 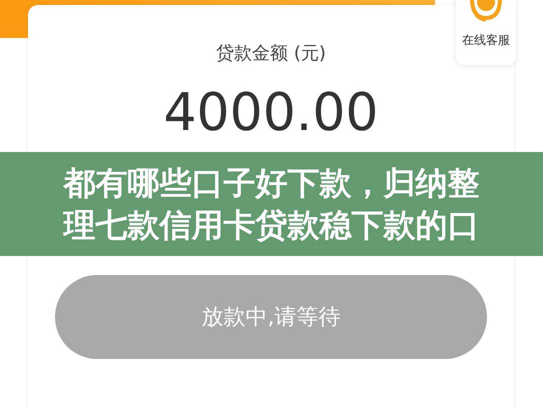 What do you see at coordinates (271, 113) in the screenshot?
I see `loan-amount: 4000.00` at bounding box center [271, 113].